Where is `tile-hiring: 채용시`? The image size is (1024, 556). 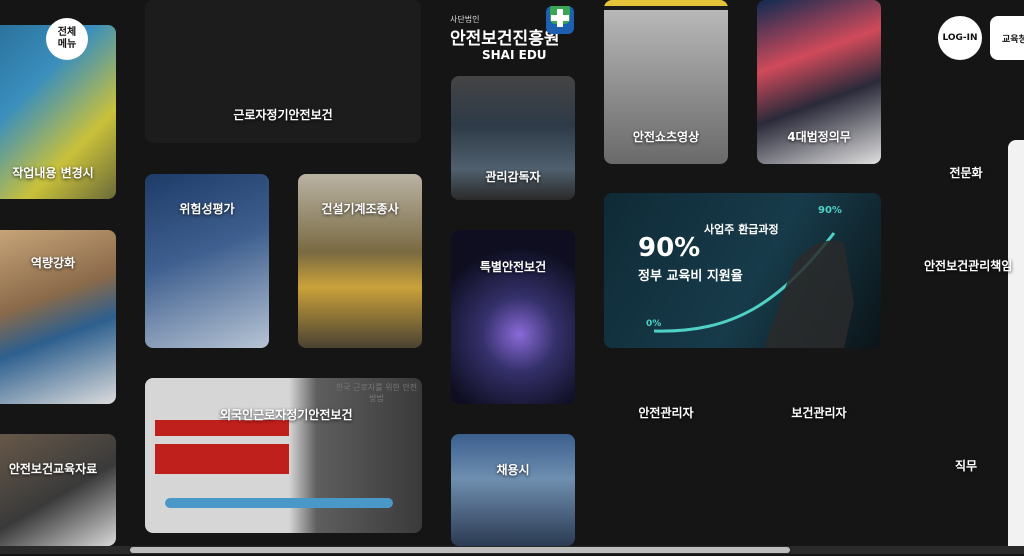
tile-hiring: 채용시 is located at coordinates (513, 490).